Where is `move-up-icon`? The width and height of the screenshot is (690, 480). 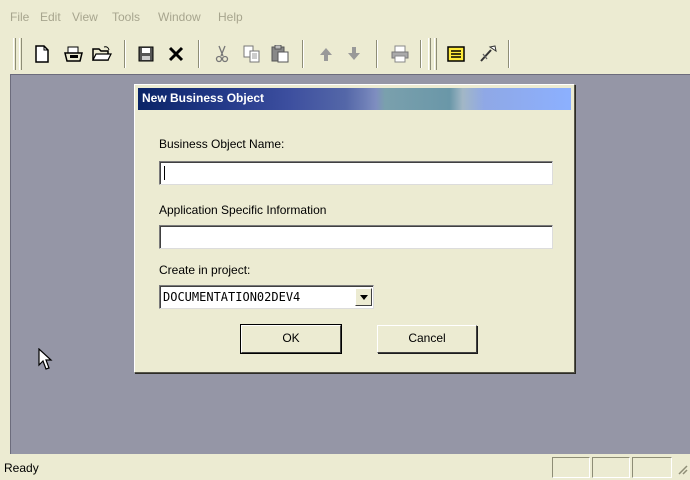
move-up-icon is located at coordinates (326, 54).